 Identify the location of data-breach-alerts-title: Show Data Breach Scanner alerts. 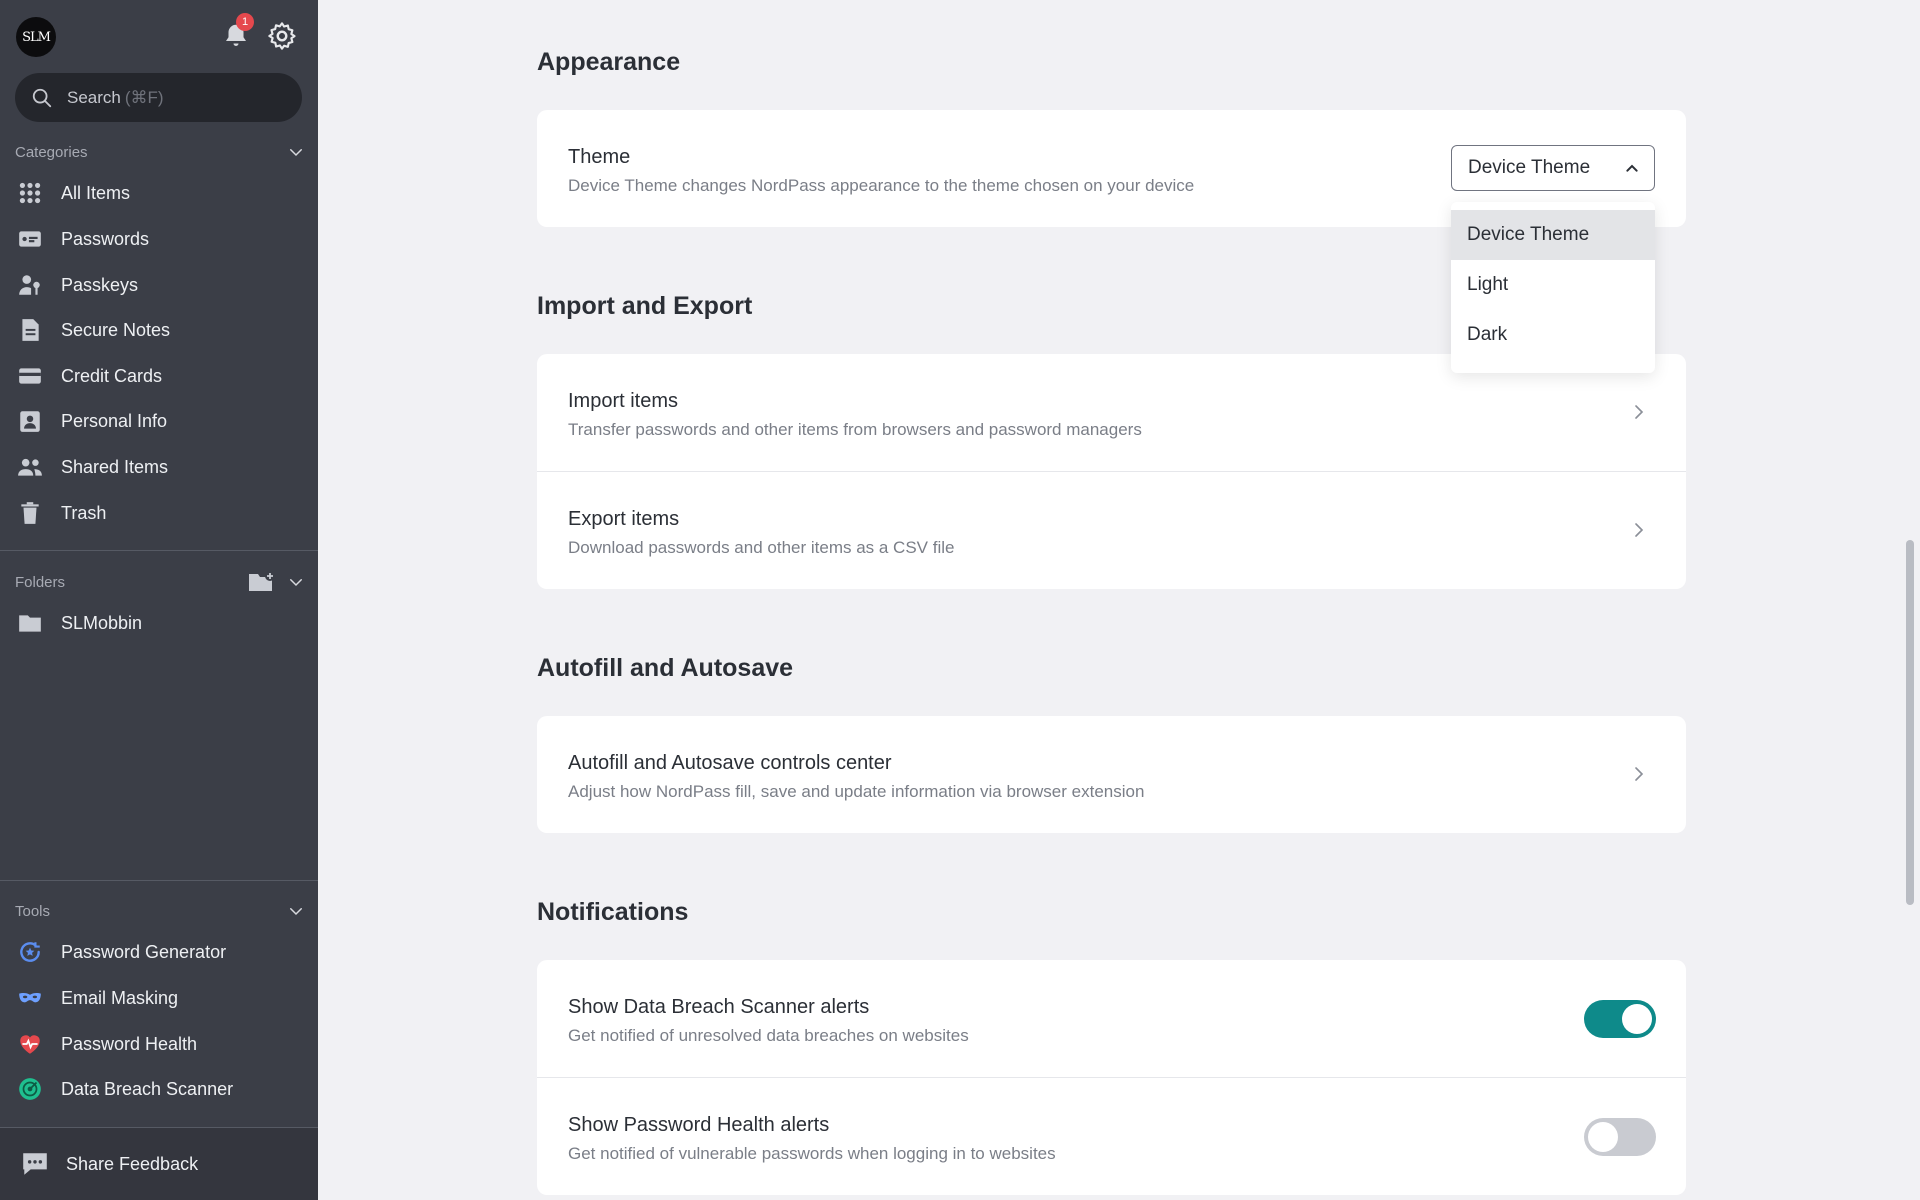
(719, 1007).